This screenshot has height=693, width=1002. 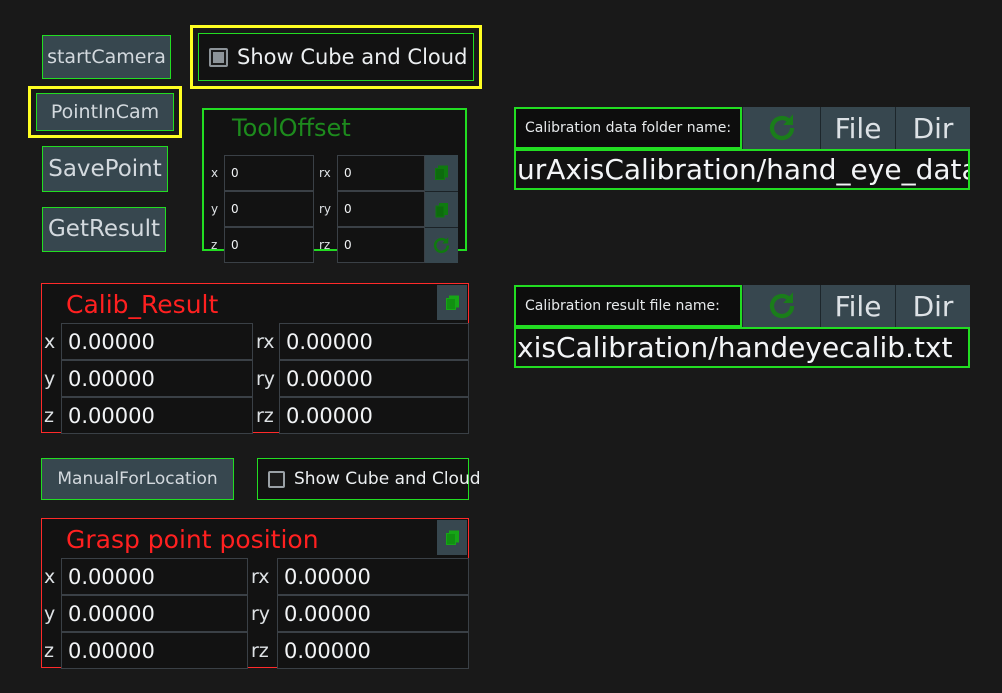 I want to click on point-in-cam-button: PointInCam, so click(x=105, y=112).